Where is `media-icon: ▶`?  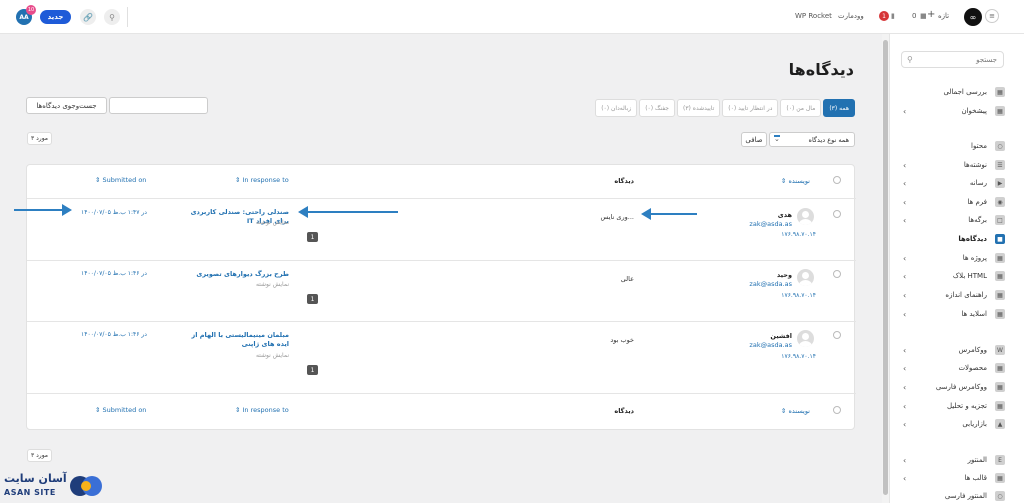 media-icon: ▶ is located at coordinates (1000, 183).